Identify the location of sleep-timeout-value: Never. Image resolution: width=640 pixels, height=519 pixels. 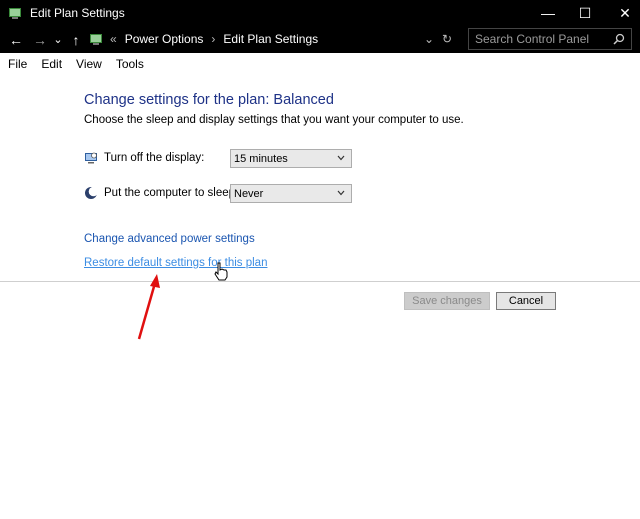
(249, 193).